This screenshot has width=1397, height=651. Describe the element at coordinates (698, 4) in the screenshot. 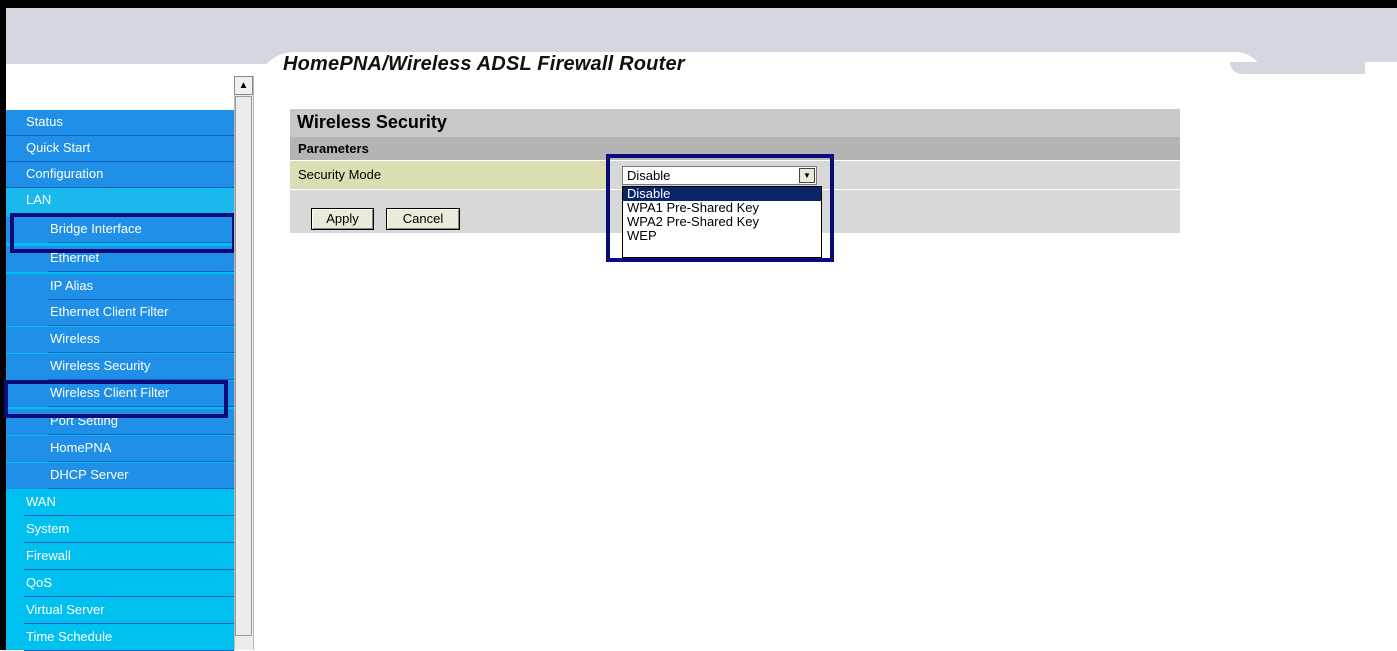

I see `top-border` at that location.